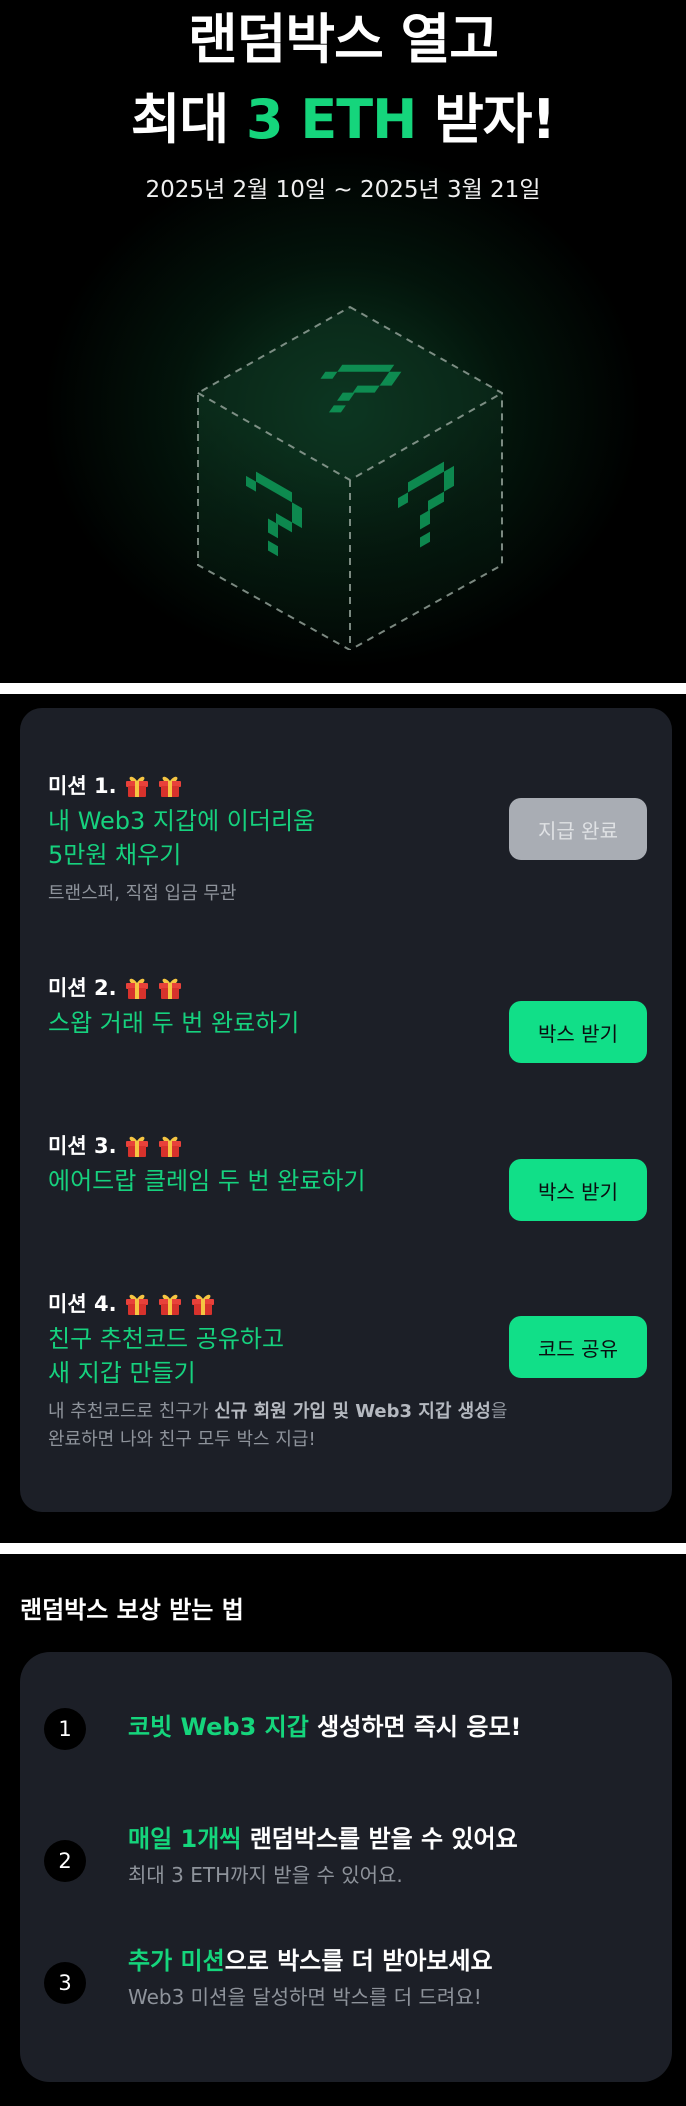 This screenshot has height=2106, width=686. What do you see at coordinates (82, 786) in the screenshot?
I see `mission-label: 미션 1.` at bounding box center [82, 786].